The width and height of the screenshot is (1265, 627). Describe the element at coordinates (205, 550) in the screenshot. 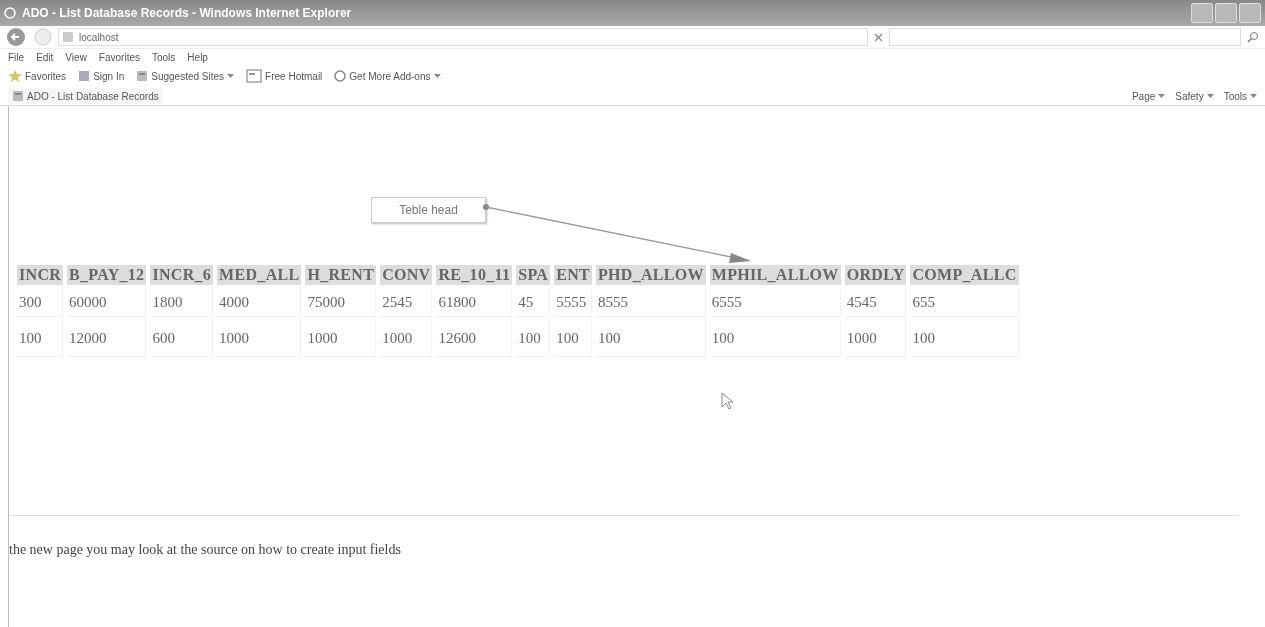

I see `page-text: the new page you may look at the source on how to create input fields` at that location.